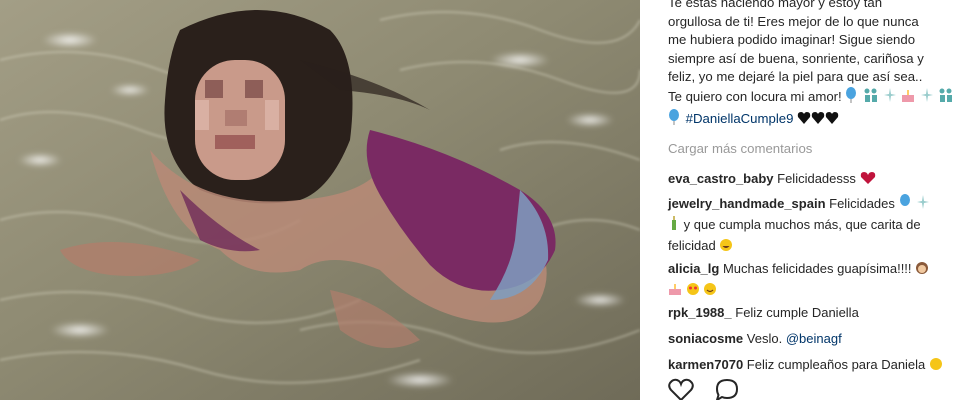 The height and width of the screenshot is (400, 980). What do you see at coordinates (693, 268) in the screenshot?
I see `comment-username: alicia_lg` at bounding box center [693, 268].